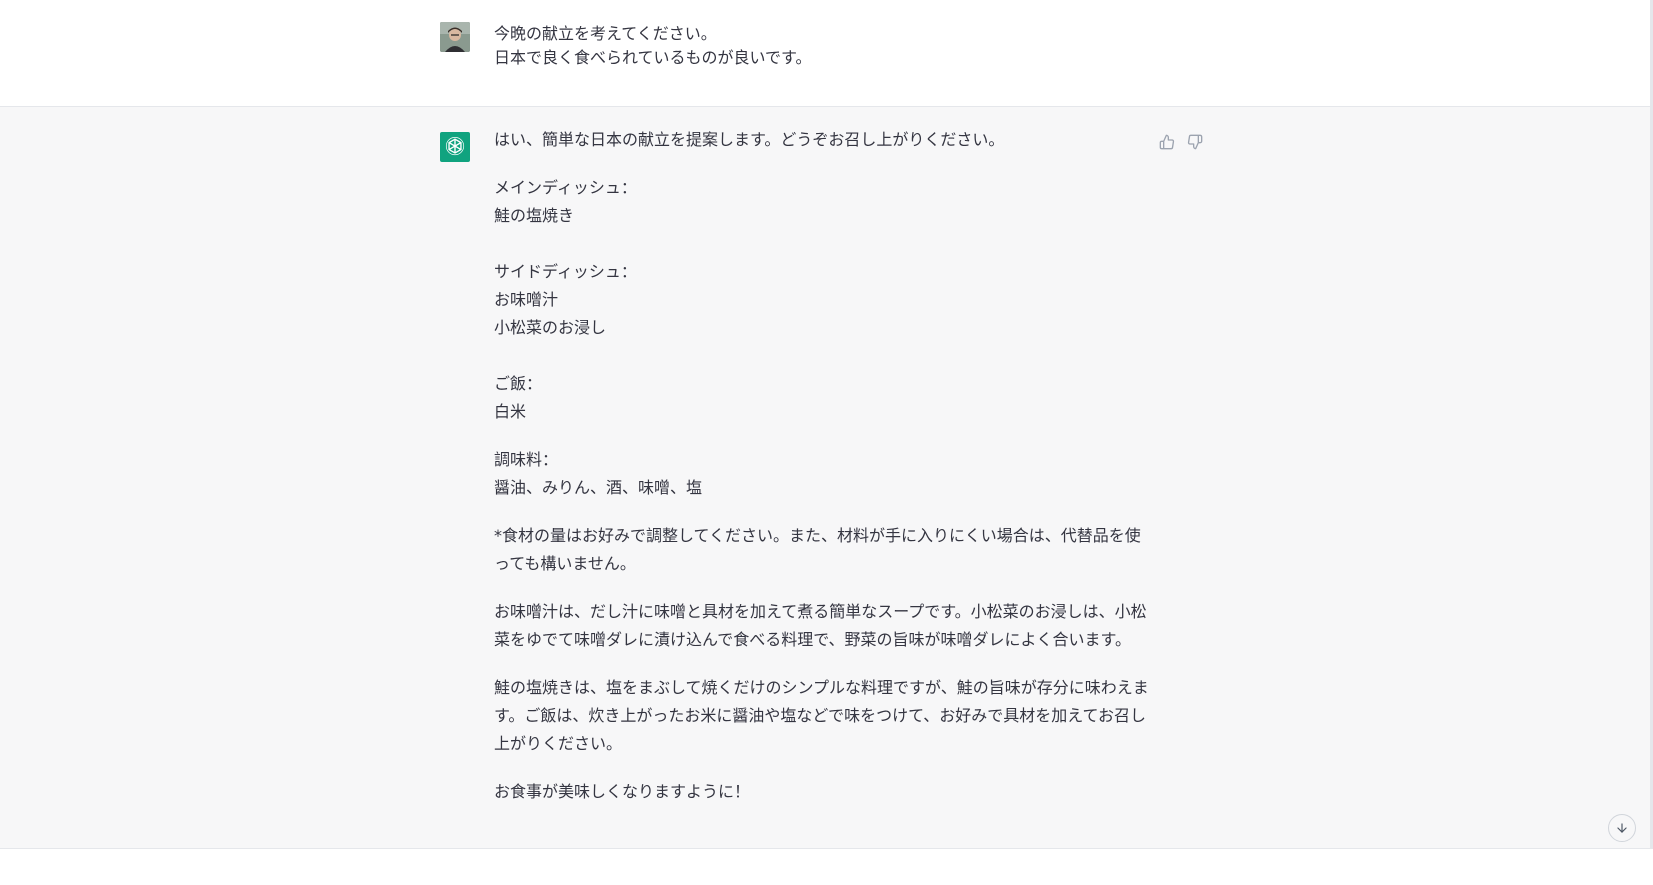 The width and height of the screenshot is (1653, 885). What do you see at coordinates (455, 147) in the screenshot?
I see `openai-logo-icon` at bounding box center [455, 147].